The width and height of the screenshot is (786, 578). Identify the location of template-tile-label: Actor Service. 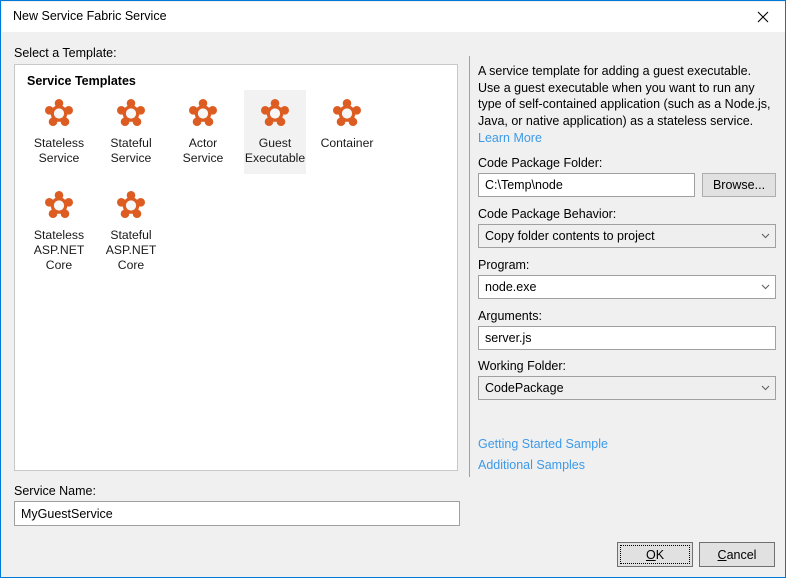
(203, 150).